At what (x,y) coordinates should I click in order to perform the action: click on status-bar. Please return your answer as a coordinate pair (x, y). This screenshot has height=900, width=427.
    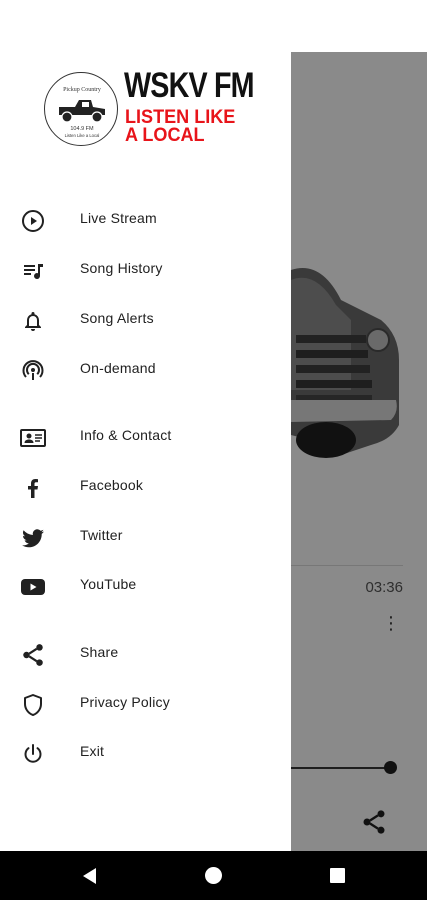
    Looking at the image, I should click on (359, 26).